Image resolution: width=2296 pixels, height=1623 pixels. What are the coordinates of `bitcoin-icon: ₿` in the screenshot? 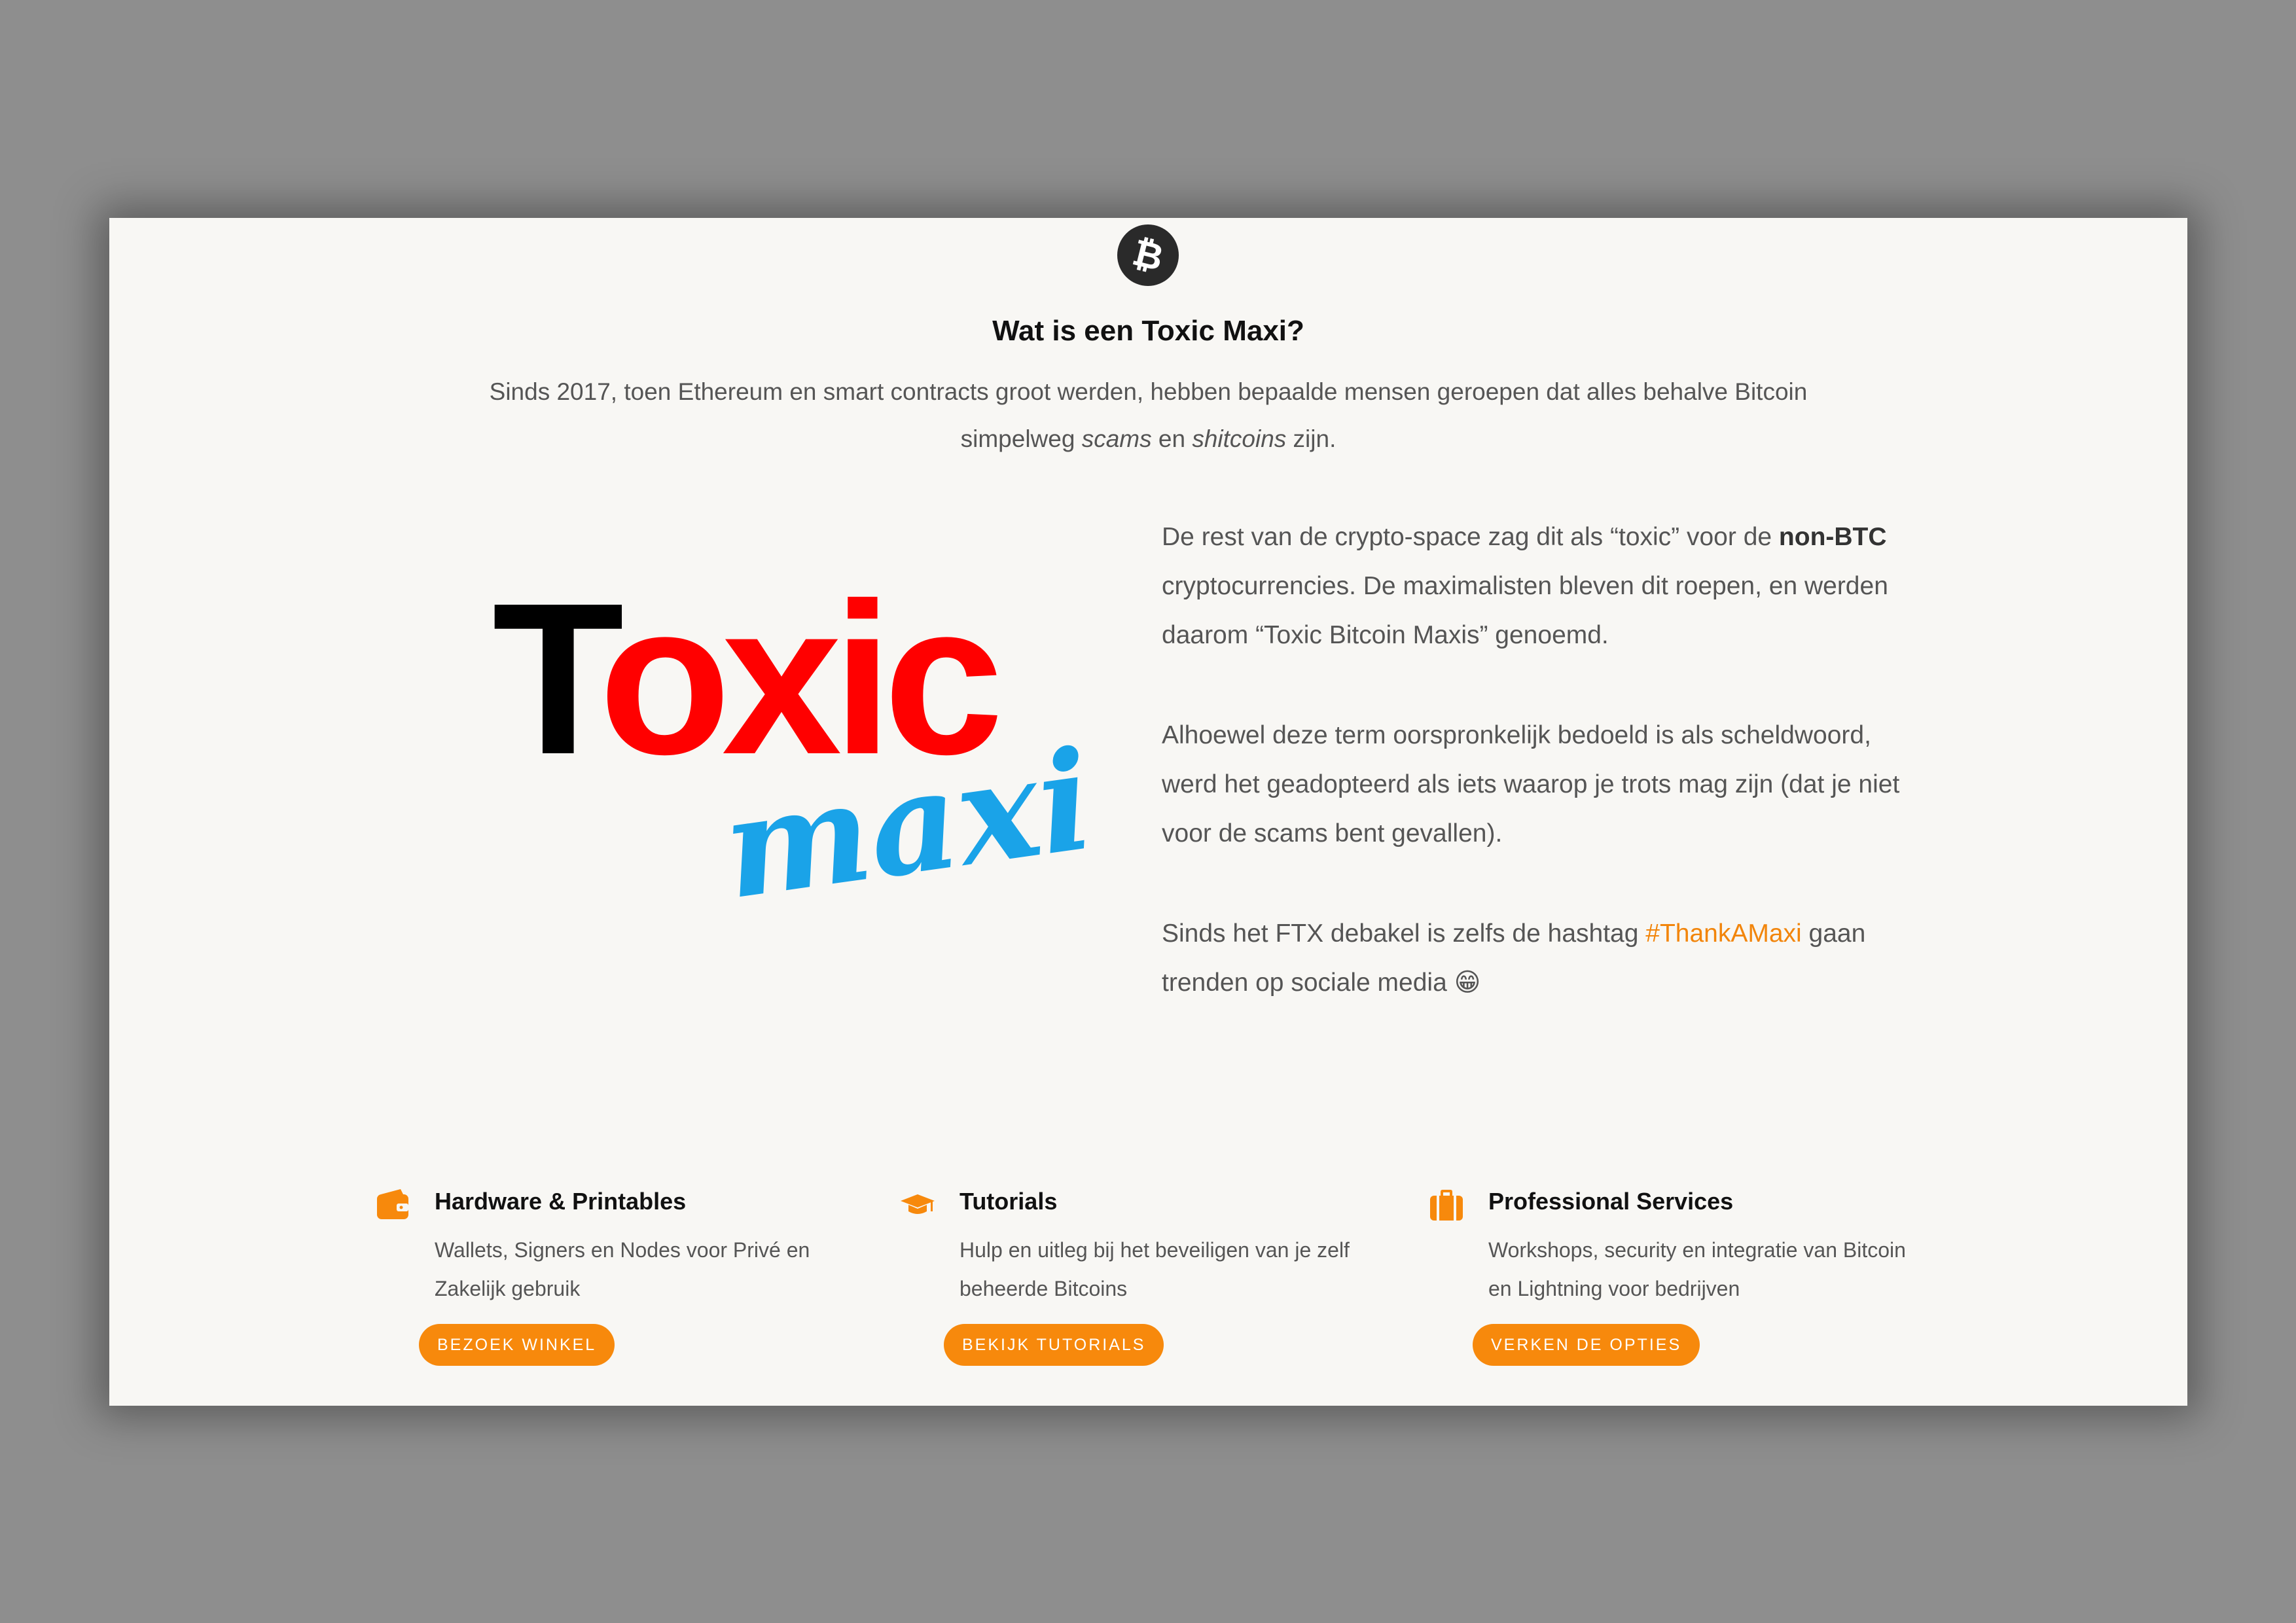 It's located at (1148, 255).